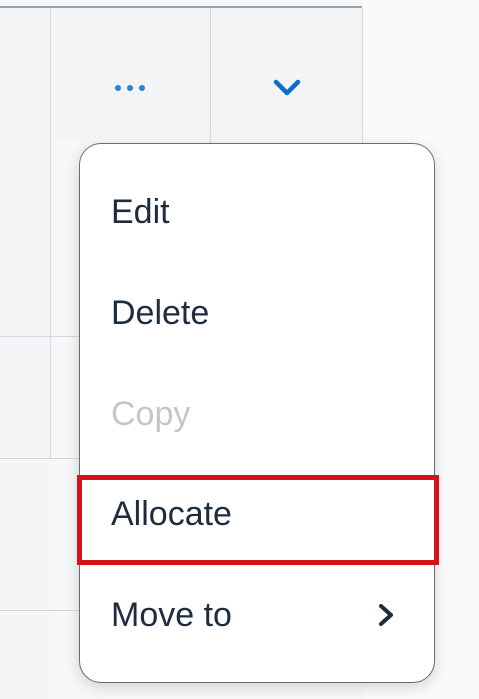 The width and height of the screenshot is (479, 699). I want to click on menu-item-move-to: Move to, so click(257, 615).